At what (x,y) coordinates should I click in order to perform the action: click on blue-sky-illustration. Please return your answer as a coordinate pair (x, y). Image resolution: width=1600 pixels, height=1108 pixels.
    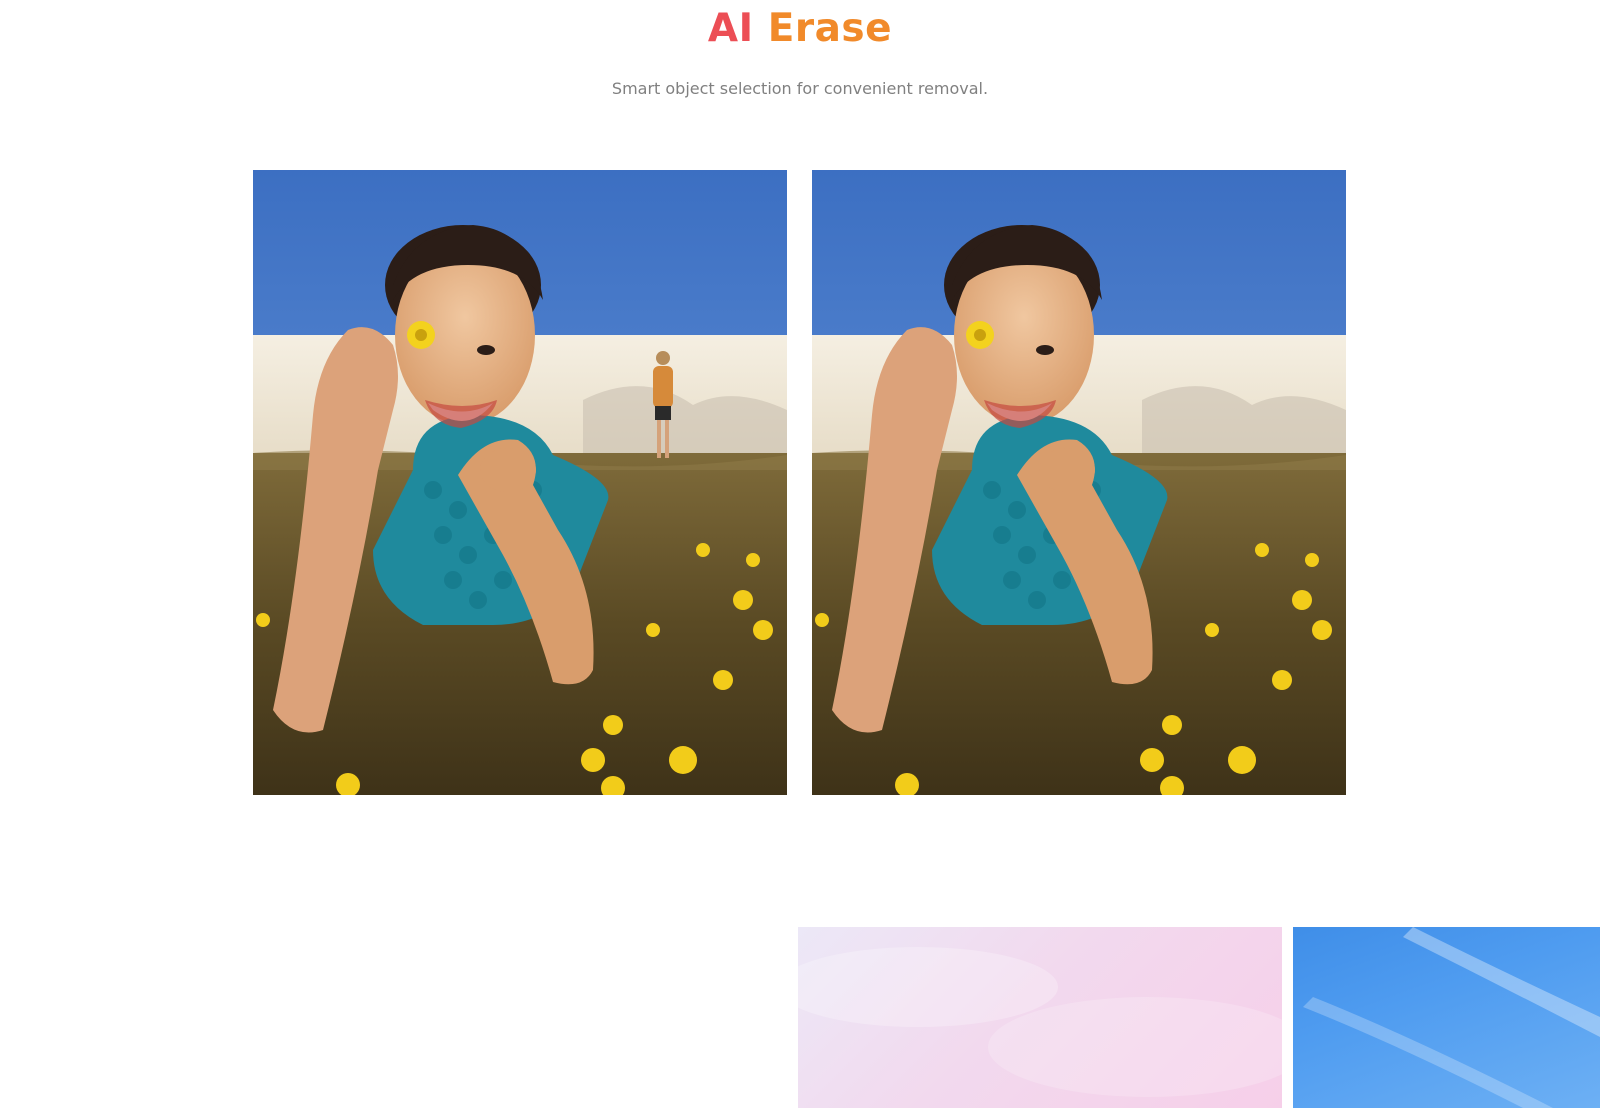
    Looking at the image, I should click on (1451, 1017).